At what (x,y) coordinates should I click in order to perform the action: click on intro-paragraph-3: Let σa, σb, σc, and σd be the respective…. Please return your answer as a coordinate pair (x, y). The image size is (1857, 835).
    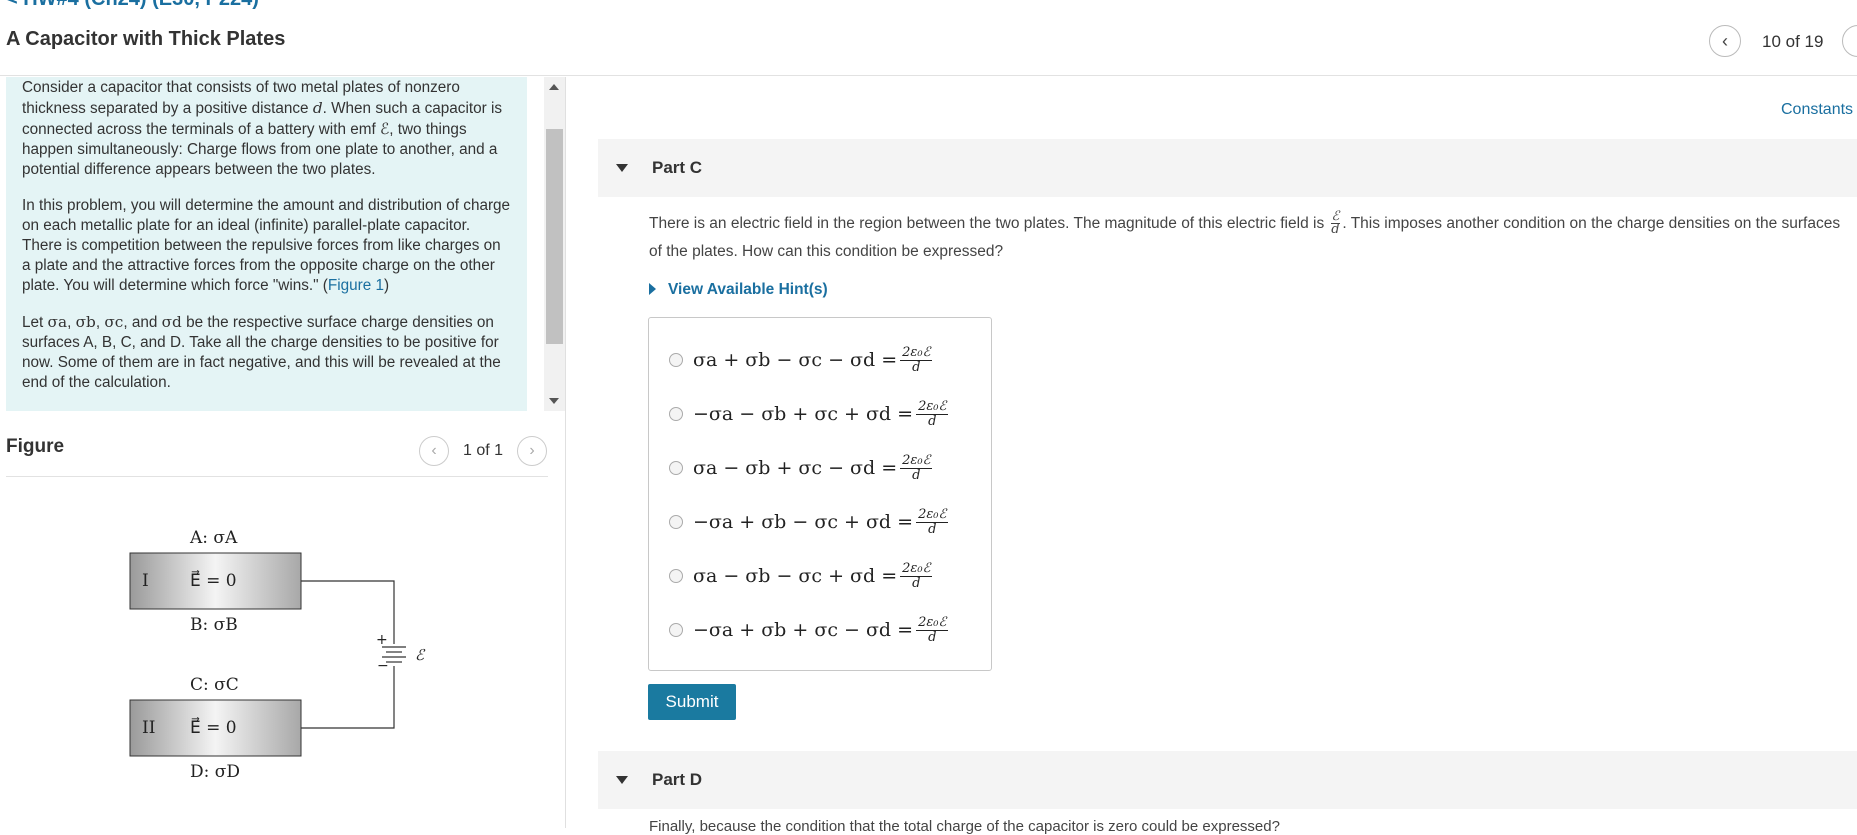
    Looking at the image, I should click on (266, 352).